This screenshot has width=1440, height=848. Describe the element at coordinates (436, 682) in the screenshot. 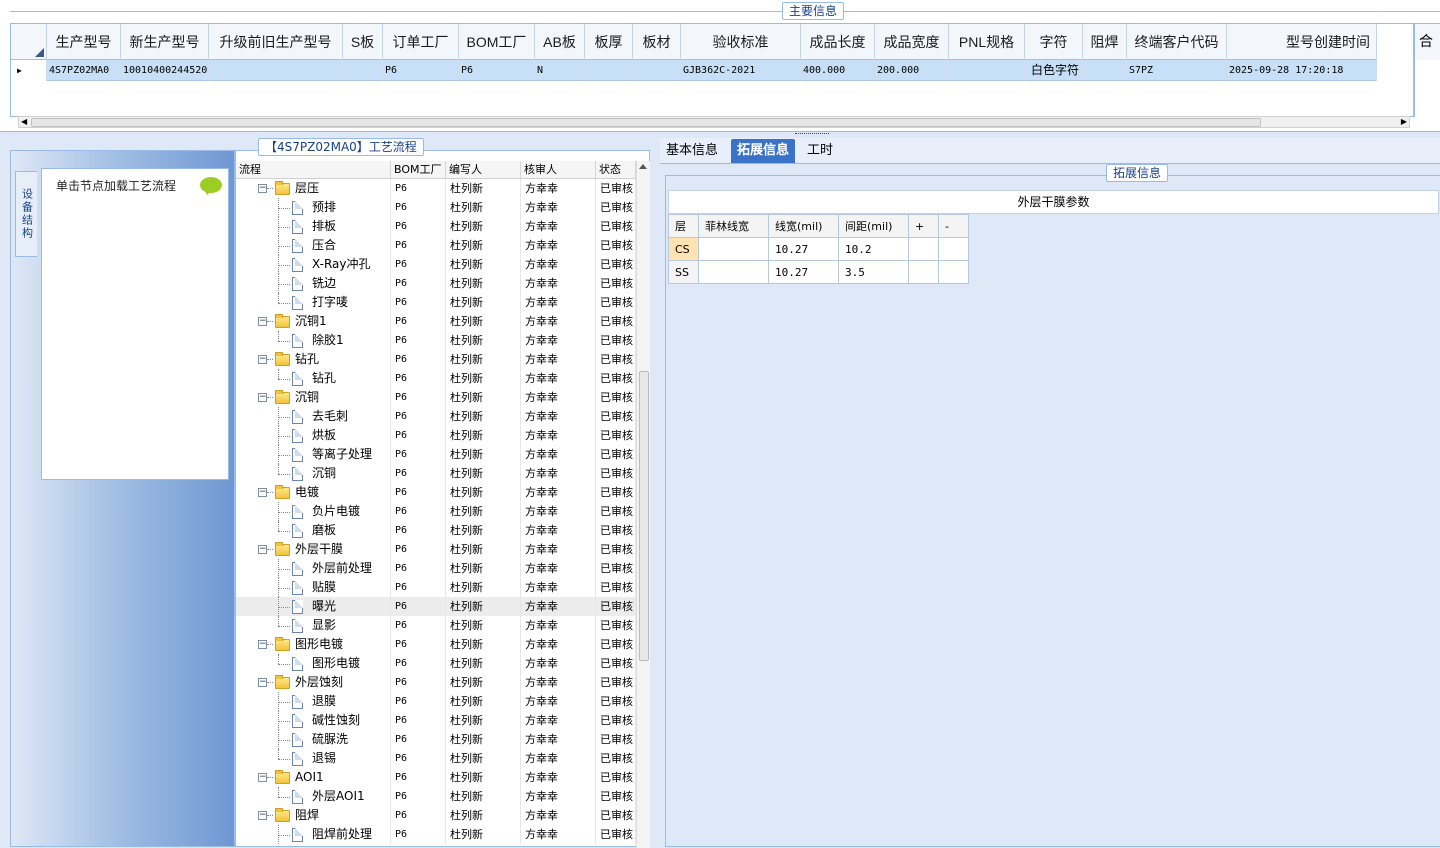

I see `tree-row: − 外层蚀刻 P6 杜列新 方幸幸 已审核` at that location.